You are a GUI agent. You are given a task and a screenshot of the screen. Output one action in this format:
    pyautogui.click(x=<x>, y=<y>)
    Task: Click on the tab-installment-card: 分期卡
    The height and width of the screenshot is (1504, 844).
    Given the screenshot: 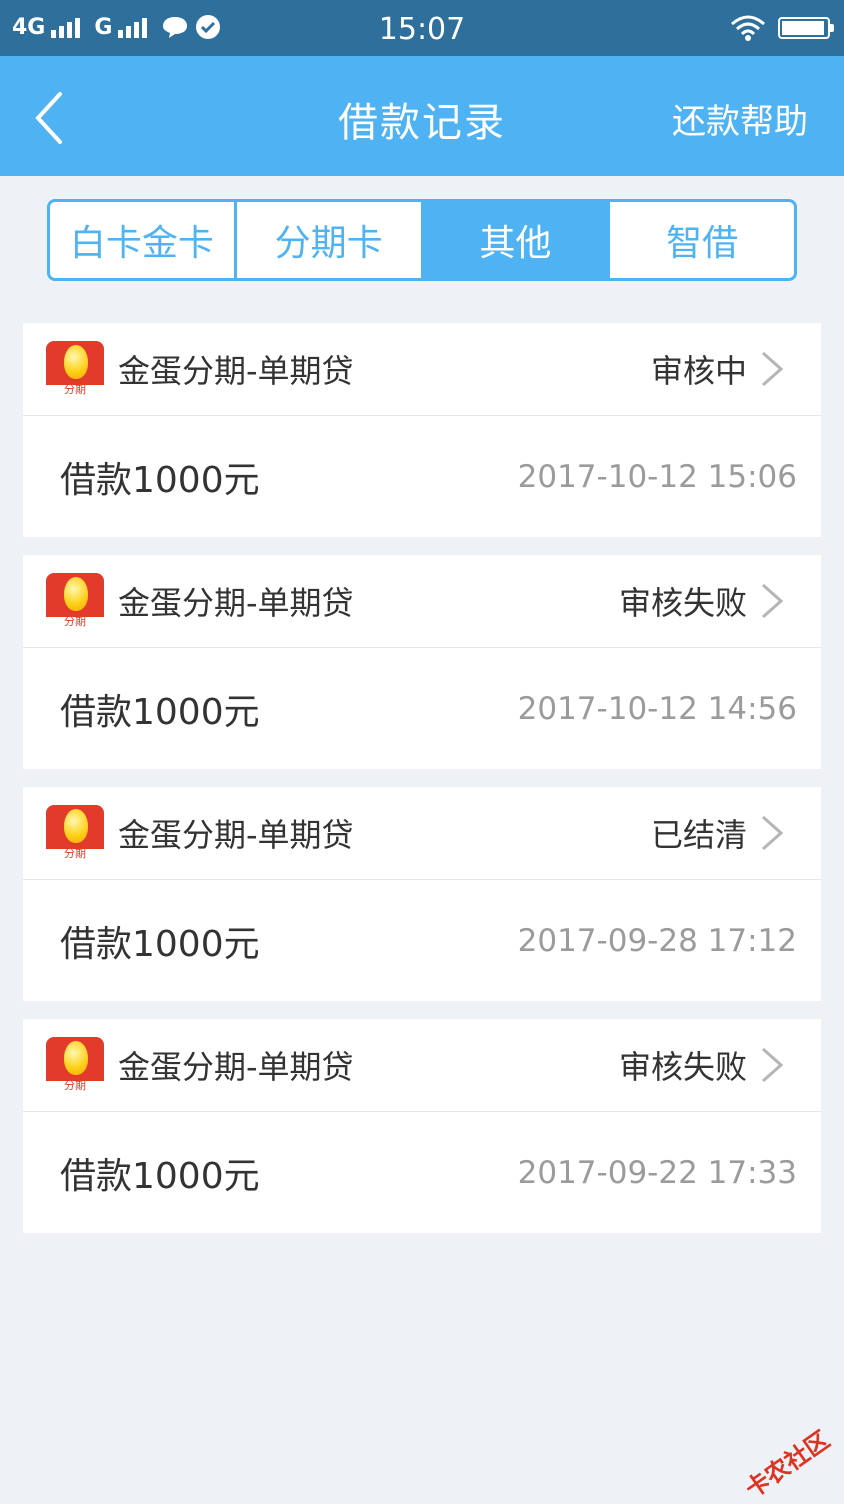 What is the action you would take?
    pyautogui.click(x=330, y=240)
    